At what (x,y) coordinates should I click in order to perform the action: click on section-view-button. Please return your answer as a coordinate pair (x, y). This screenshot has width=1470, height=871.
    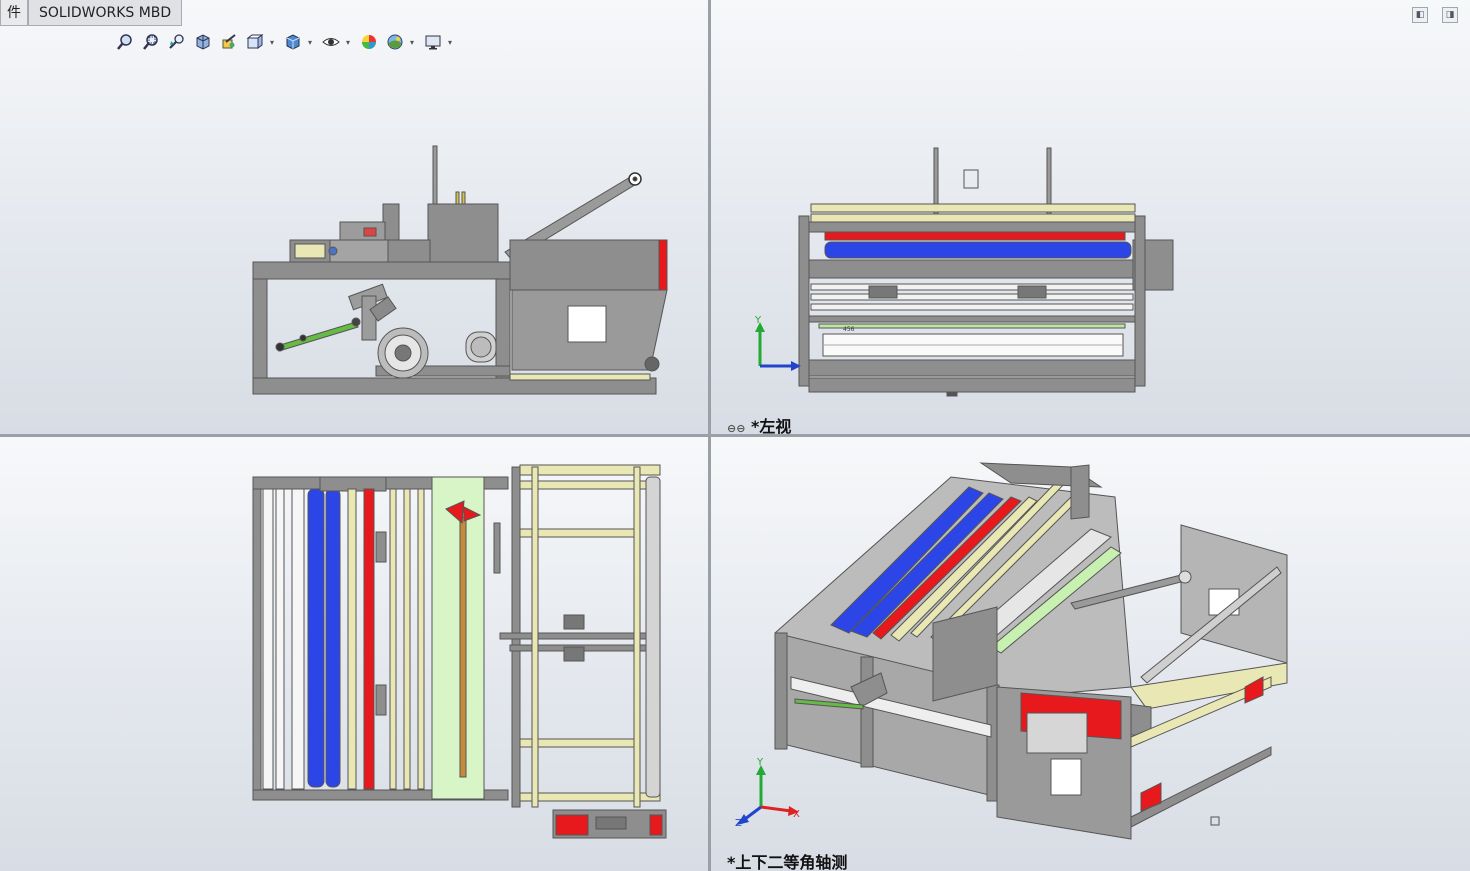
    Looking at the image, I should click on (203, 42).